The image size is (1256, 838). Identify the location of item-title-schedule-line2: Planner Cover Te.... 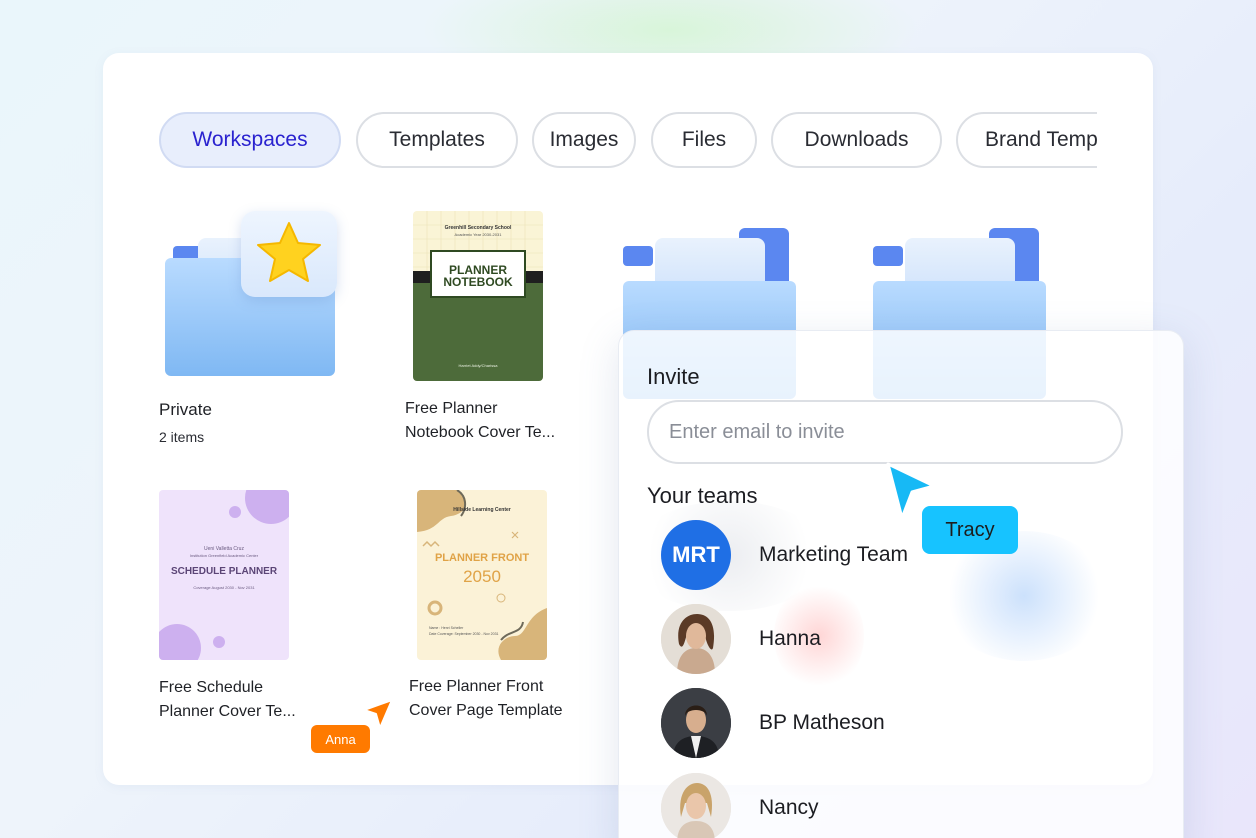
(227, 711).